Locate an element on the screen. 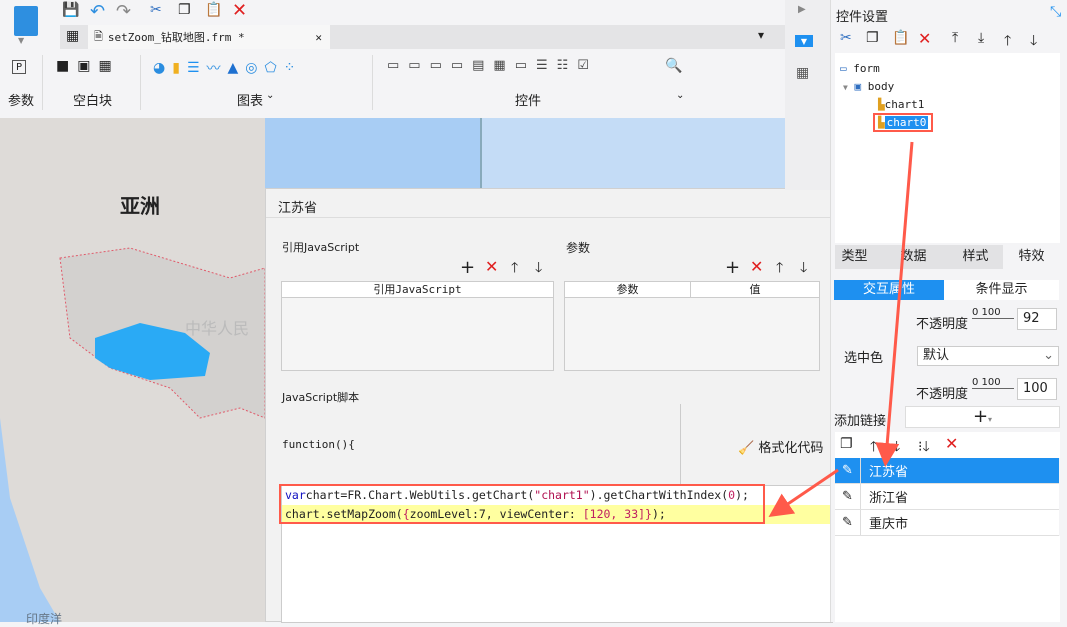 The image size is (1067, 627). tree-item-body: ▼ ▣ body is located at coordinates (868, 86).